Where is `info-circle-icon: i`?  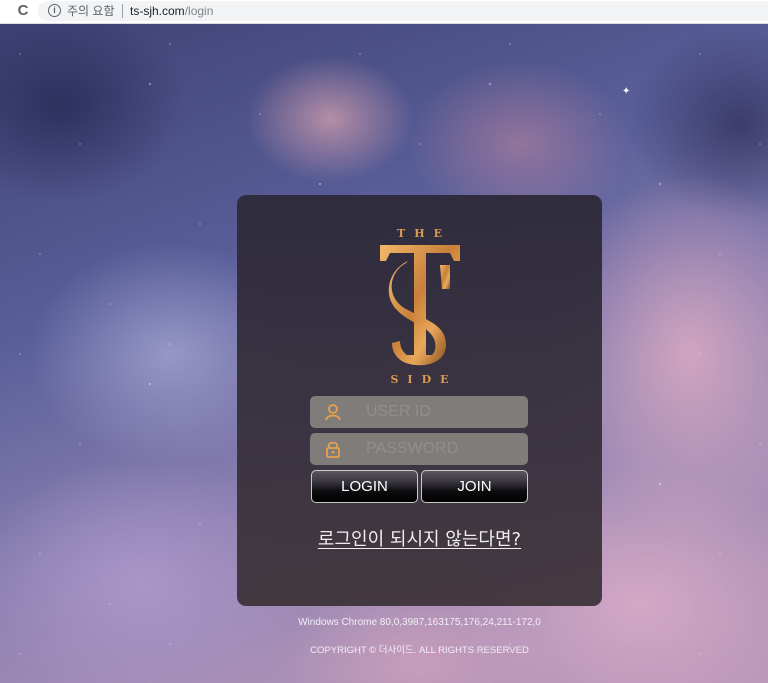 info-circle-icon: i is located at coordinates (54, 10).